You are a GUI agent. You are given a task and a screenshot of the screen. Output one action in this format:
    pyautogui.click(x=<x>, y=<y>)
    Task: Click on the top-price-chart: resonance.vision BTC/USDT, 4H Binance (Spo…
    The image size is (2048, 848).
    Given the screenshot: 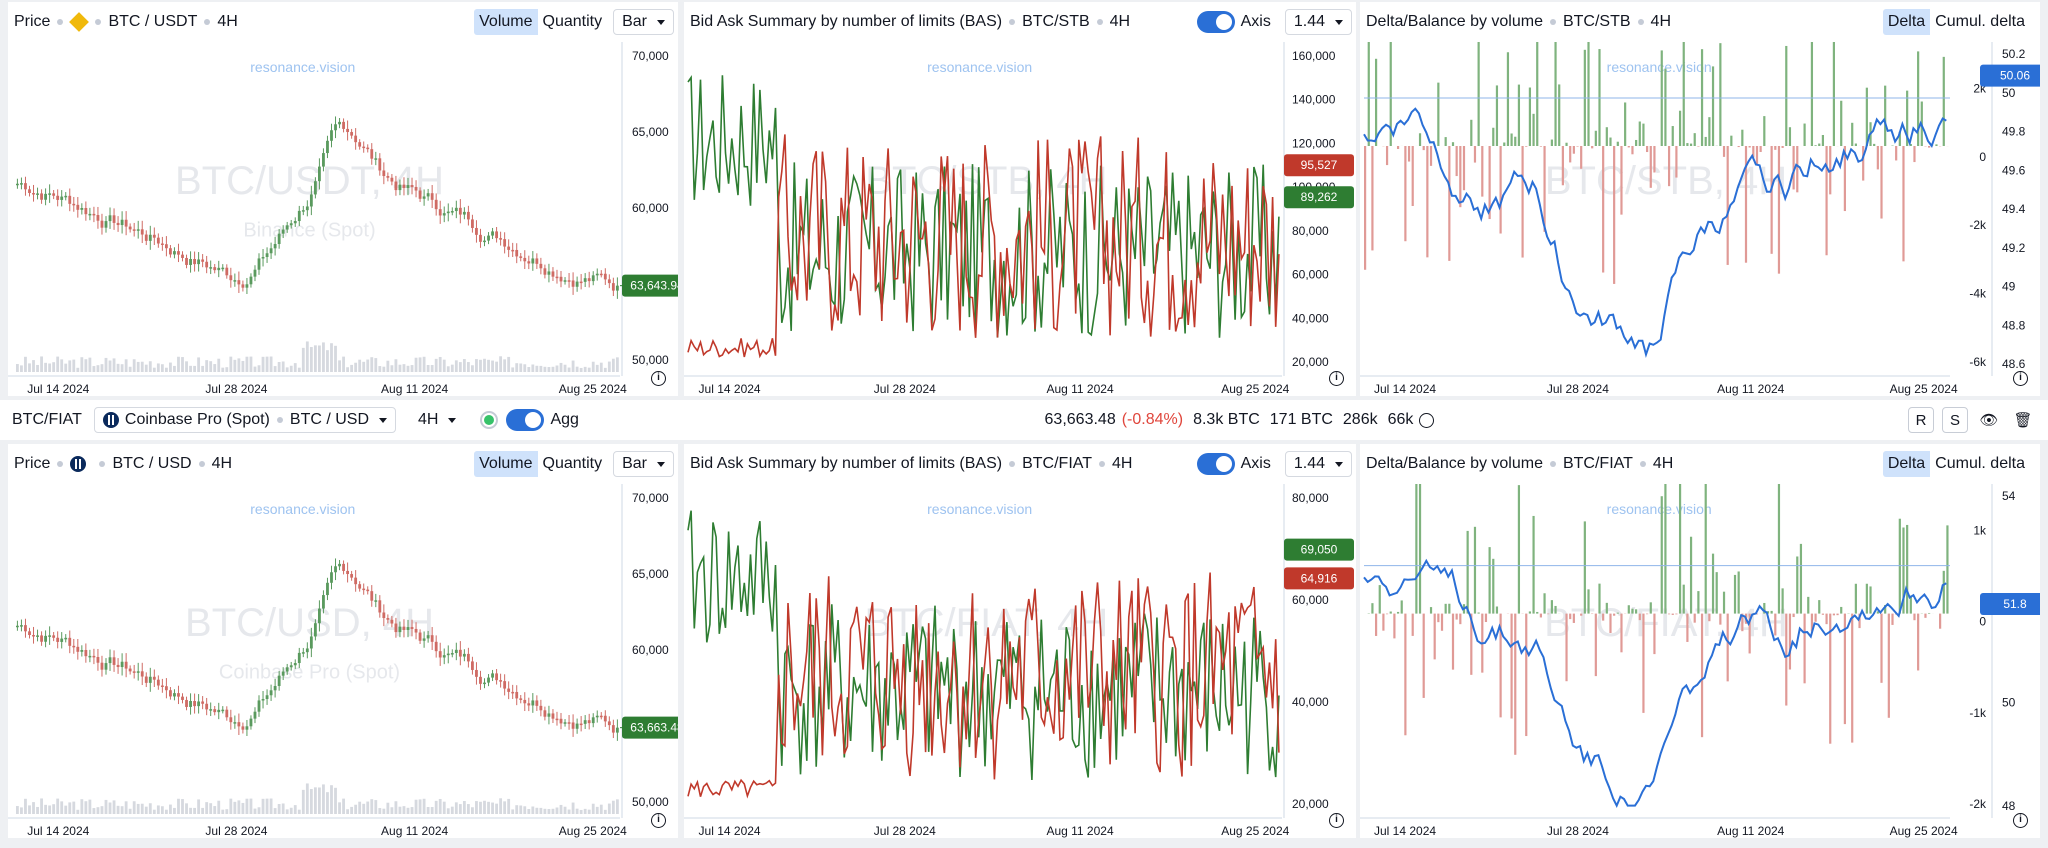 What is the action you would take?
    pyautogui.click(x=343, y=219)
    